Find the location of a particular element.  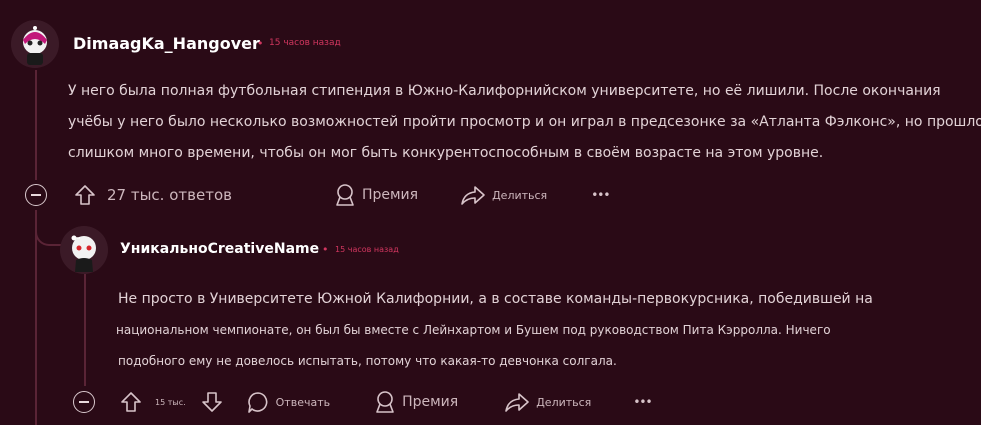

comment-action-bar: 27 тыс. ответов Премия Делиться ••• is located at coordinates (341, 195).